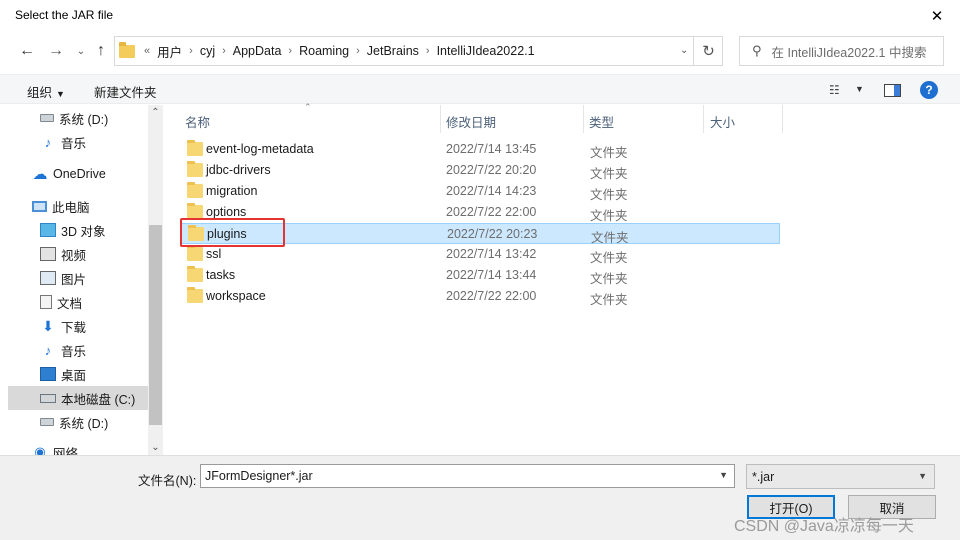 Image resolution: width=960 pixels, height=540 pixels. I want to click on file-row: workspace 2022/7/22 22:00 文件夹, so click(480, 296).